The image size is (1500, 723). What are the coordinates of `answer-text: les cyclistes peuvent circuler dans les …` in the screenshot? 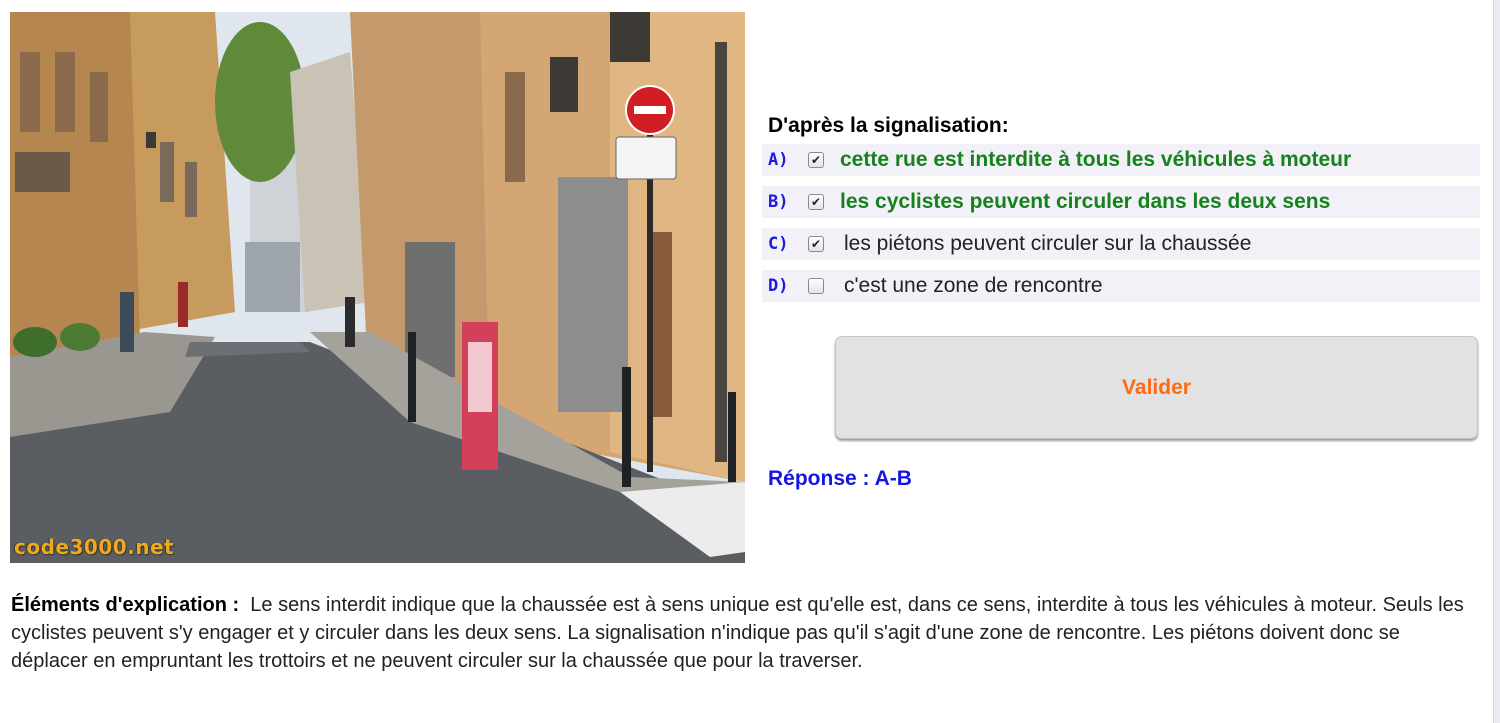 It's located at (1085, 201).